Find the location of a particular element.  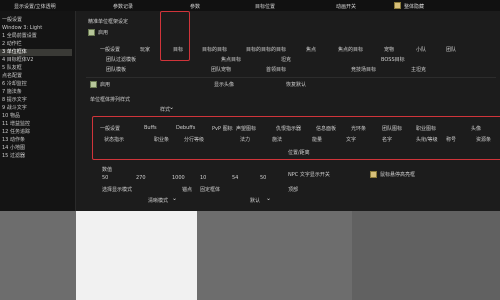

sidebar-item: 点名配置 is located at coordinates (12, 76).